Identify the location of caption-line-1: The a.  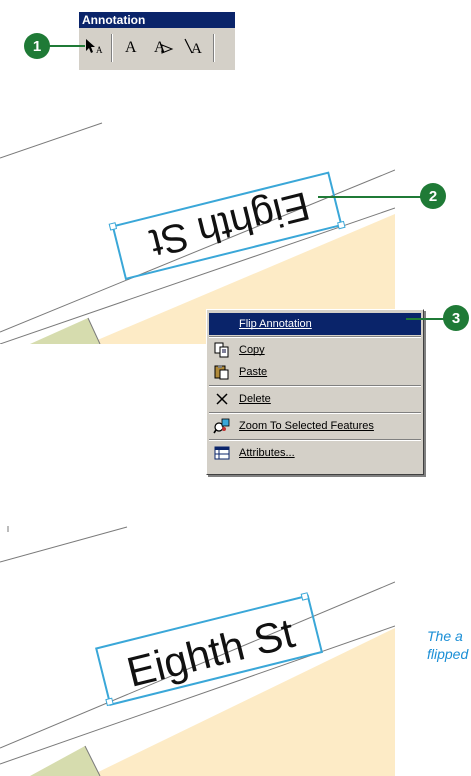
(445, 636).